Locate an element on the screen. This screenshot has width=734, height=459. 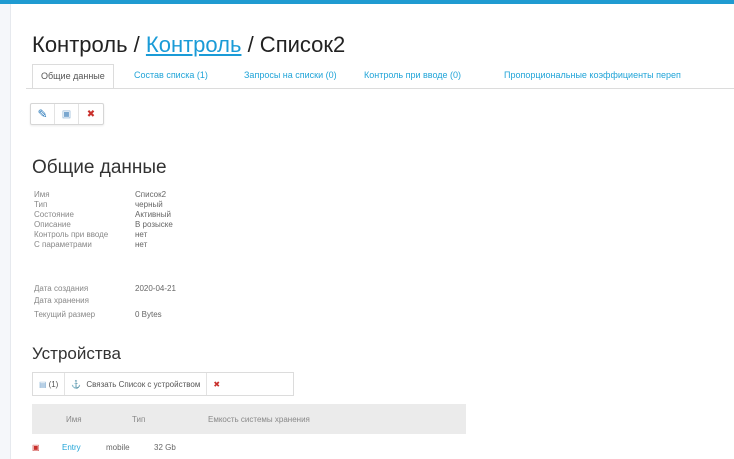
field-value: Список2 is located at coordinates (151, 194).